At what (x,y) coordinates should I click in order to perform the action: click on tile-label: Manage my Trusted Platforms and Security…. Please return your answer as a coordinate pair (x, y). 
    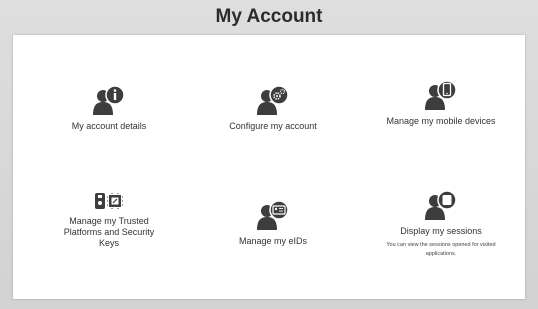
    Looking at the image, I should click on (109, 232).